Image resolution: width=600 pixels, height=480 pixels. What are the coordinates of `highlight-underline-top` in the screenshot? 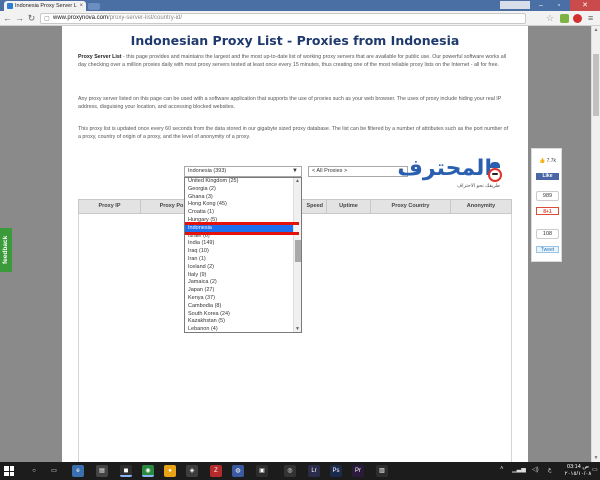 It's located at (242, 223).